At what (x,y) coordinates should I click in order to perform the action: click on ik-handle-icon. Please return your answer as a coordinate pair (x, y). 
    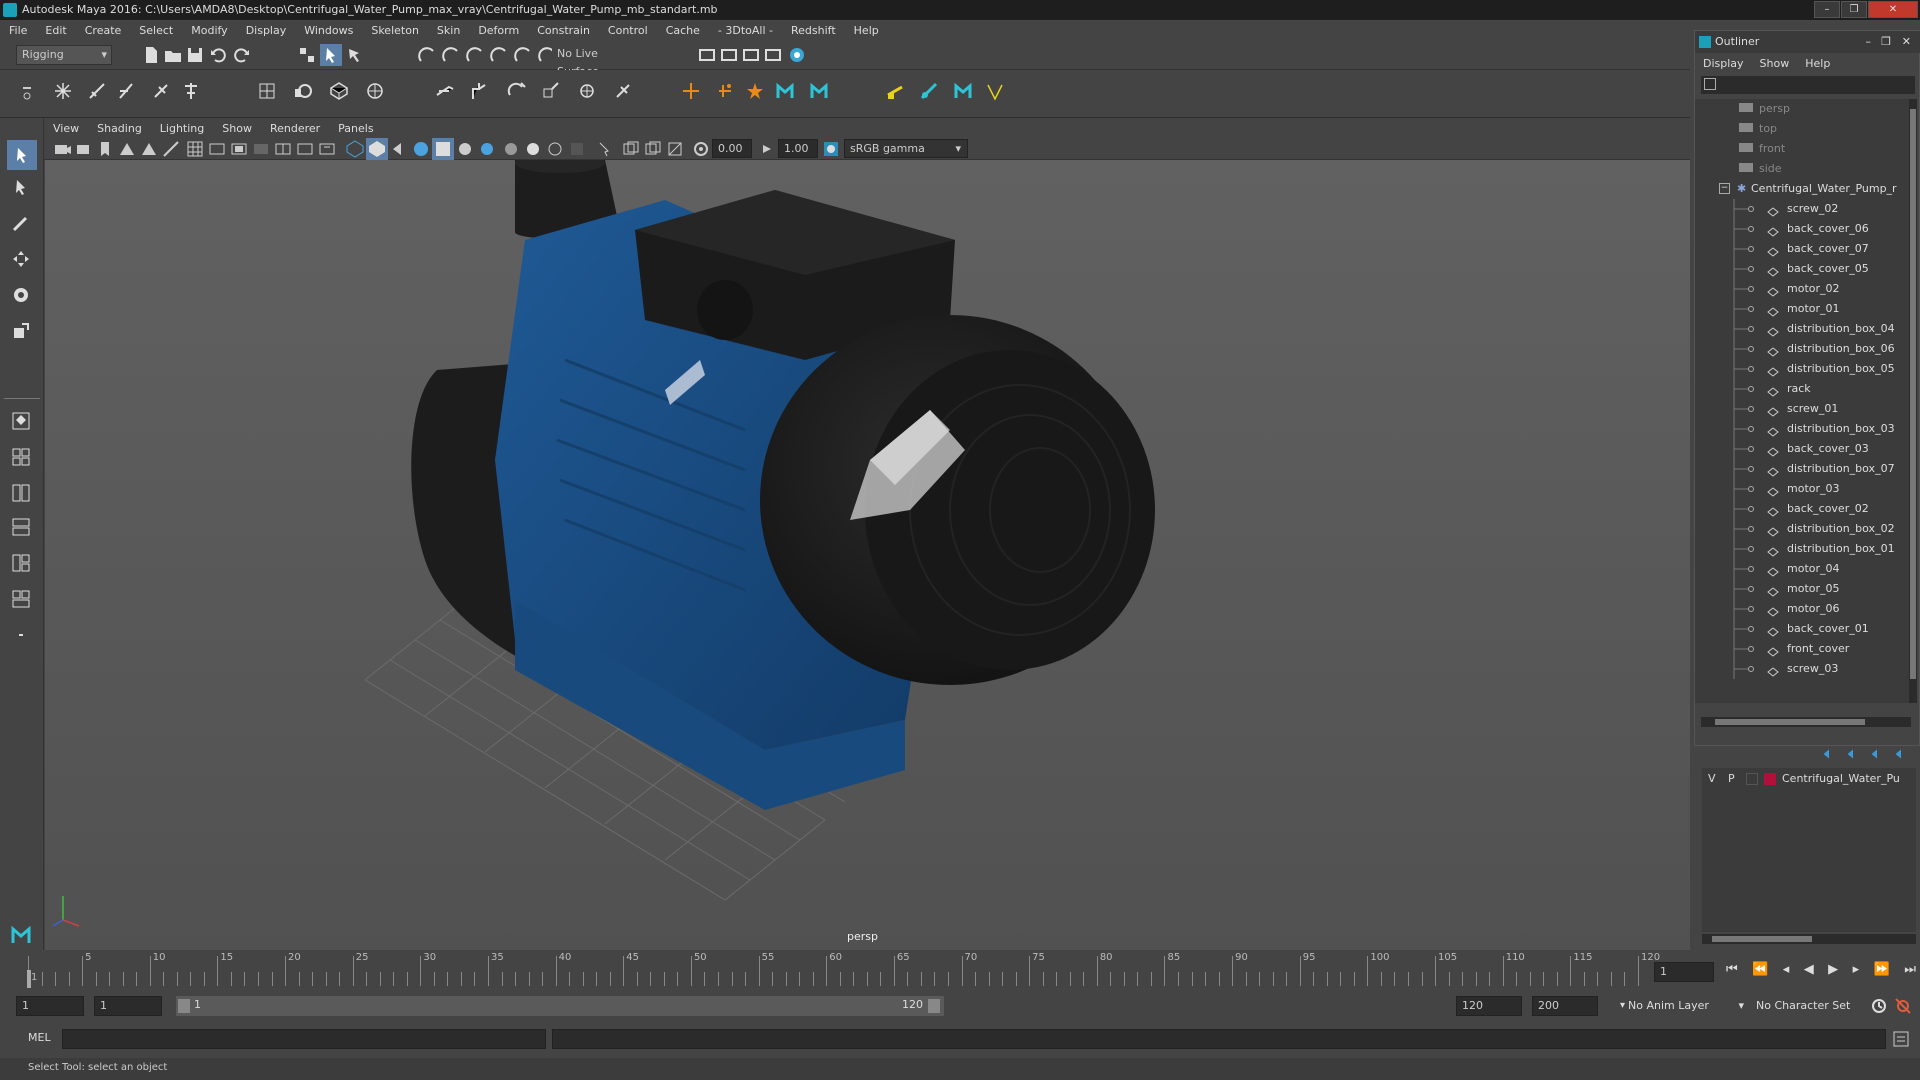
    Looking at the image, I should click on (97, 91).